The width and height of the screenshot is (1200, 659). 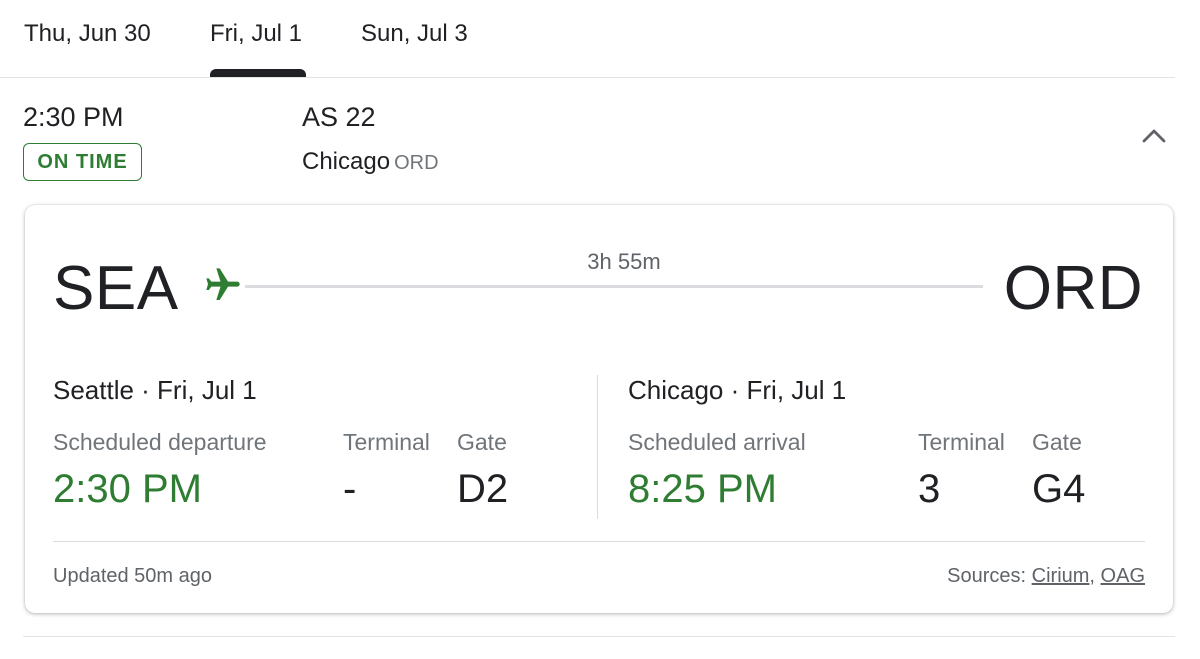 I want to click on destination-airport-code-large: ORD, so click(x=1073, y=288).